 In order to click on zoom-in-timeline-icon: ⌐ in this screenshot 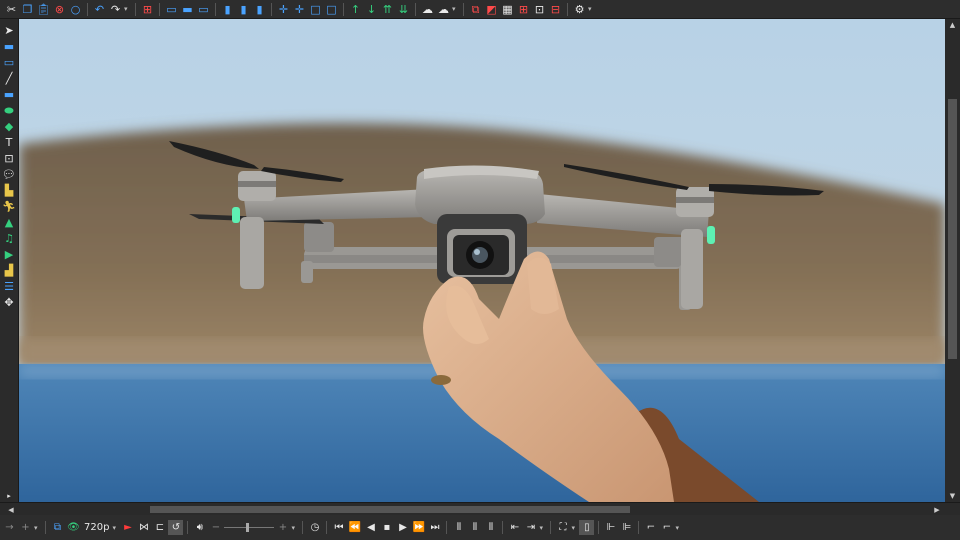, I will do `click(666, 527)`.